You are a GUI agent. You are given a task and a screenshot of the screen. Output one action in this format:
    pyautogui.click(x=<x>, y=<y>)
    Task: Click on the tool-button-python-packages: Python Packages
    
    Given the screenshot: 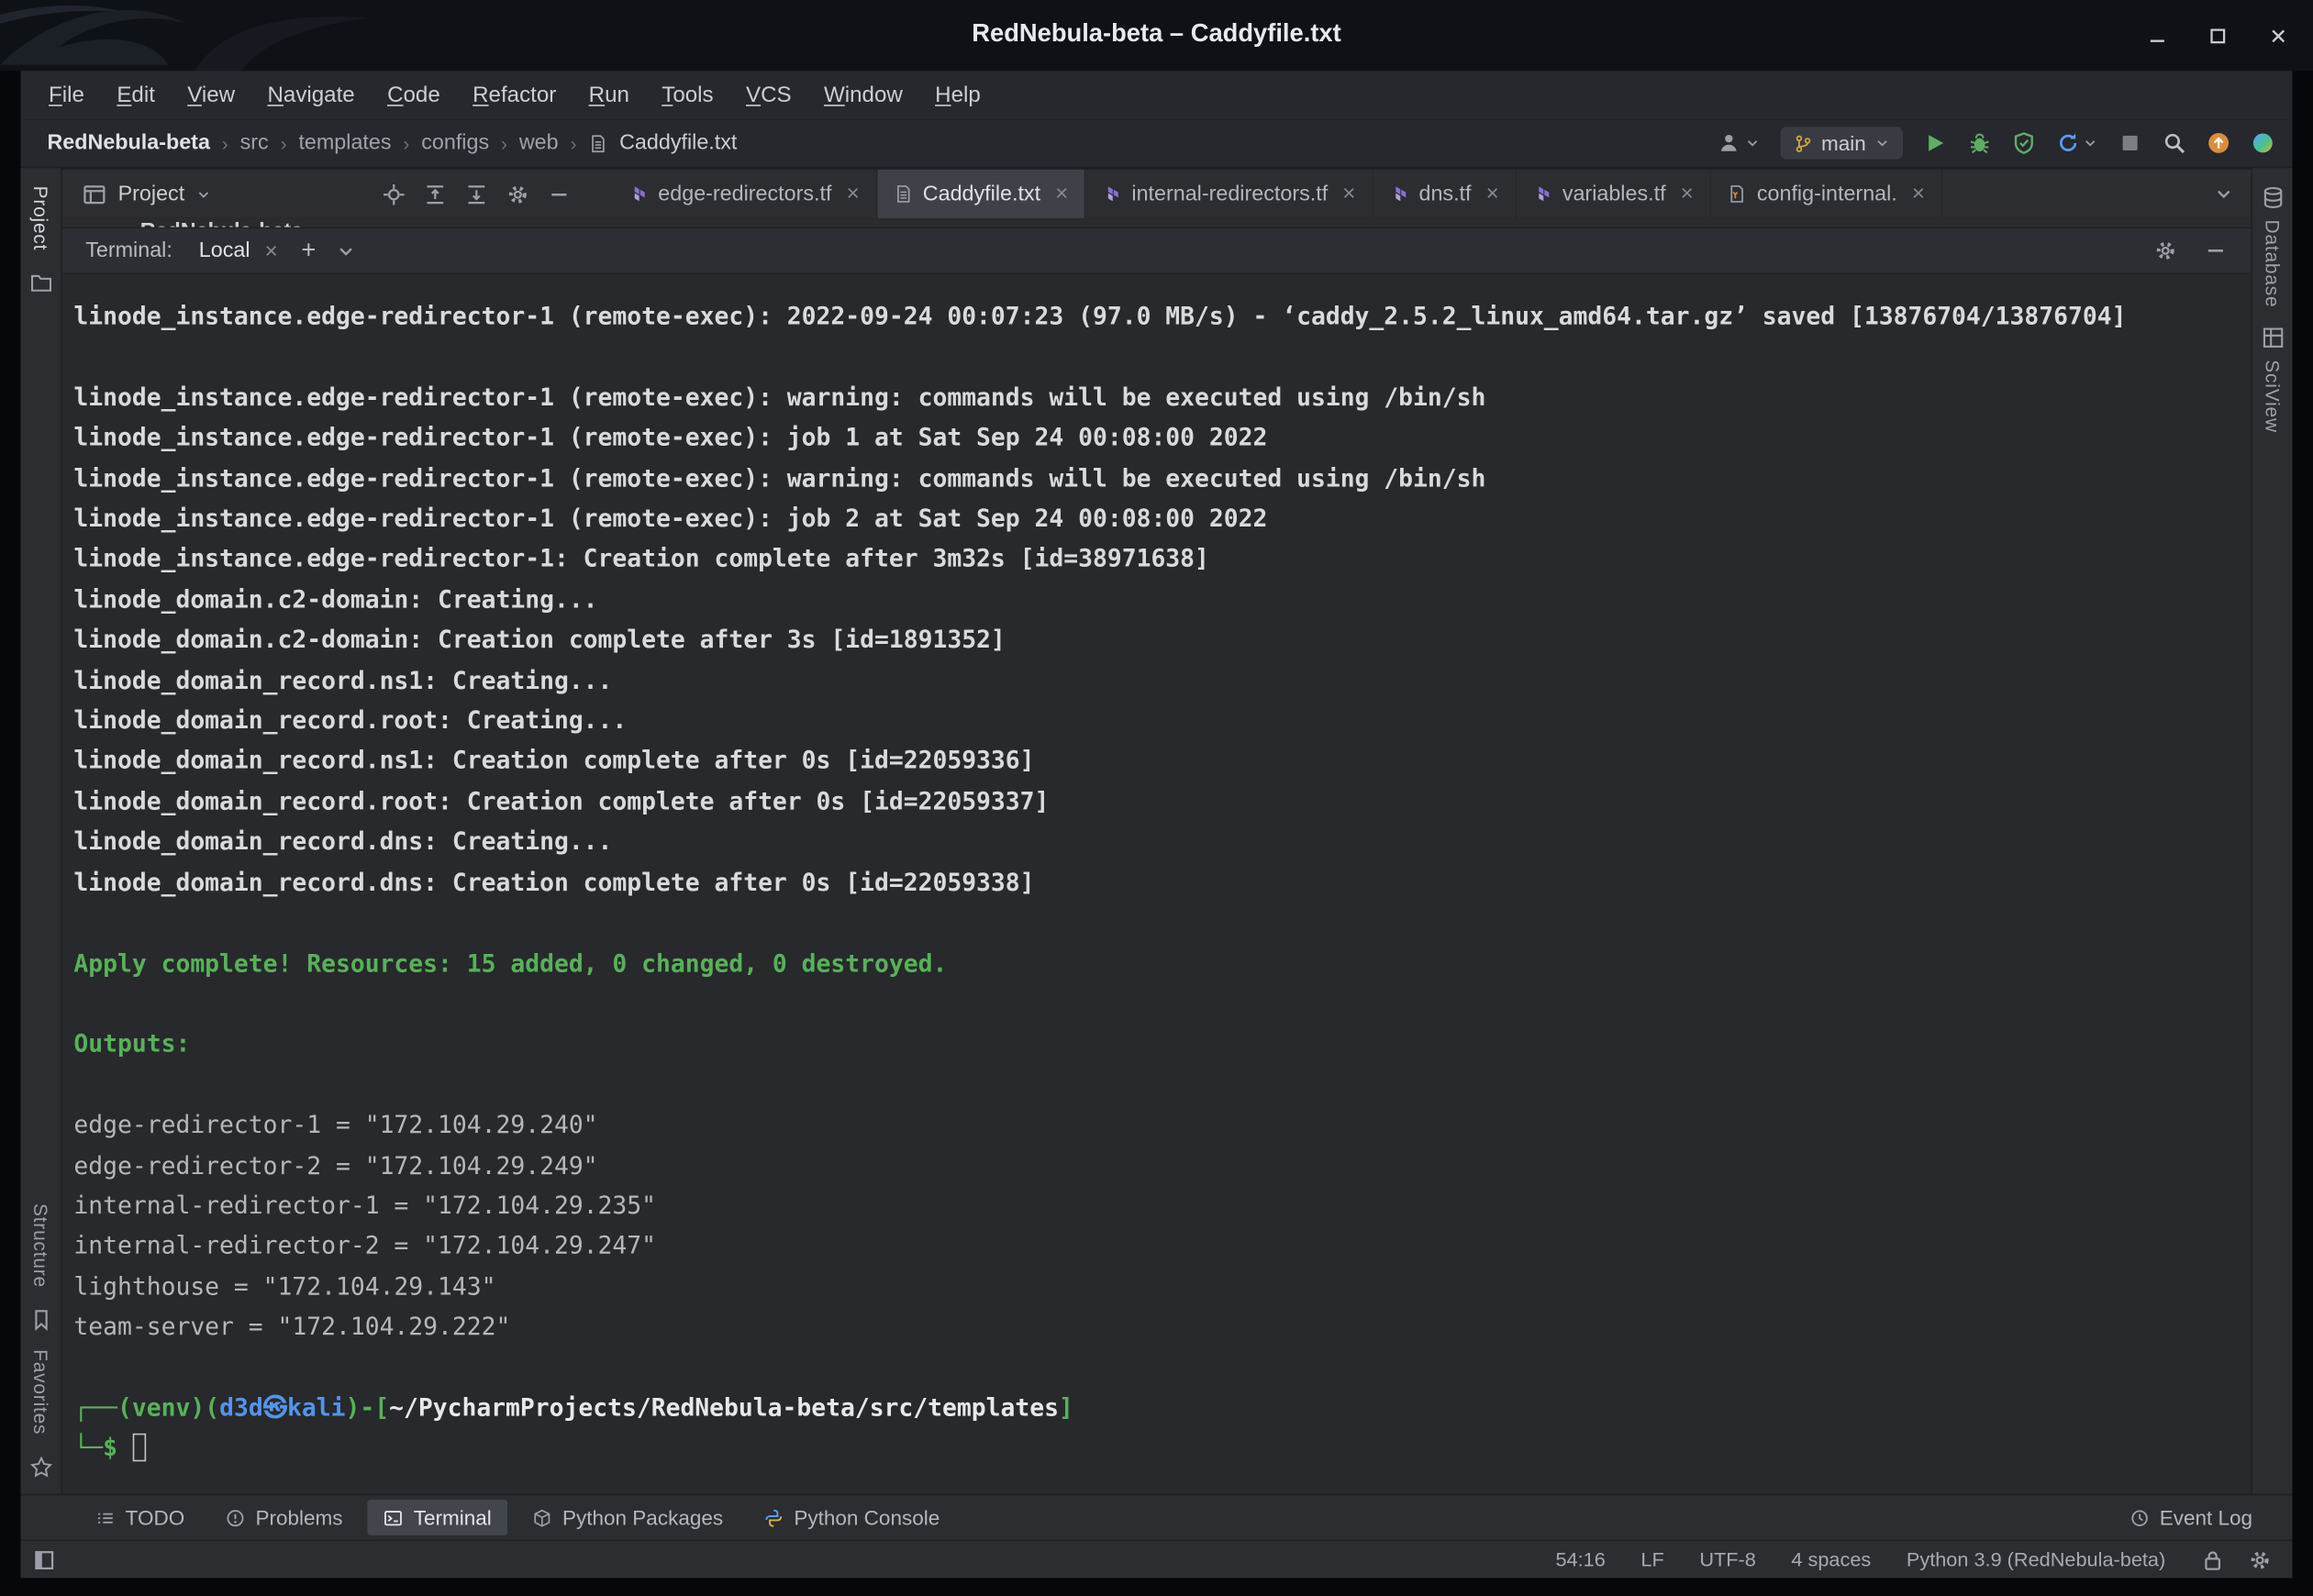 What is the action you would take?
    pyautogui.click(x=628, y=1517)
    